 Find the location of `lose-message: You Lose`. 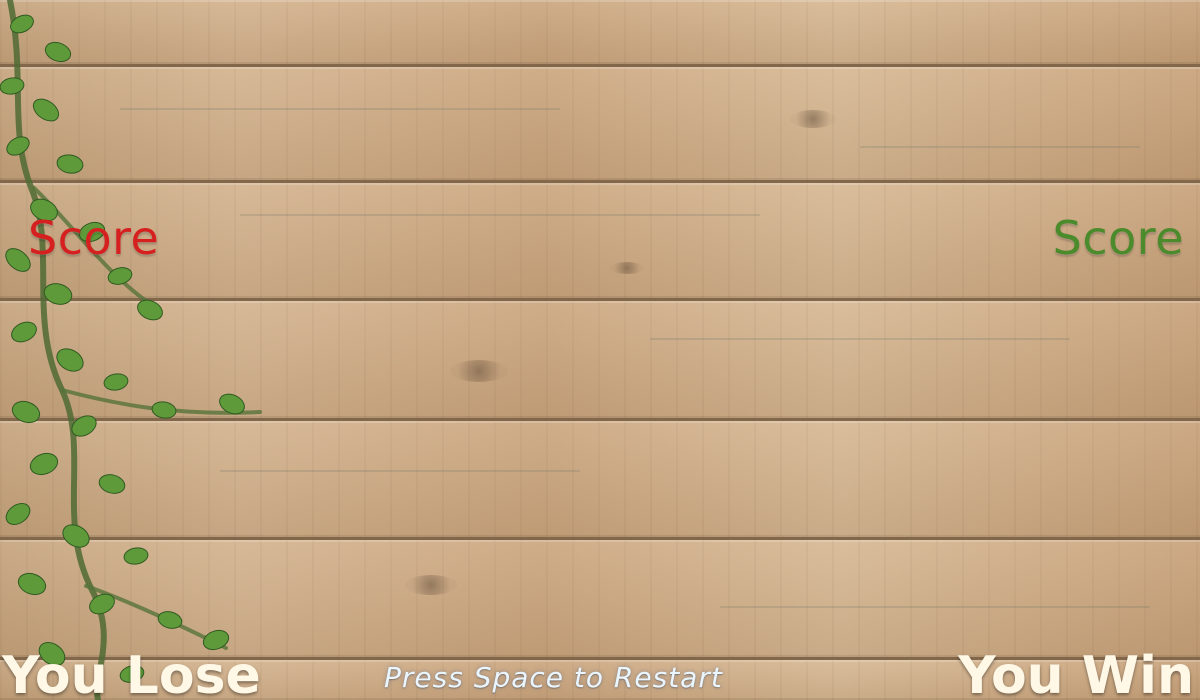

lose-message: You Lose is located at coordinates (131, 673).